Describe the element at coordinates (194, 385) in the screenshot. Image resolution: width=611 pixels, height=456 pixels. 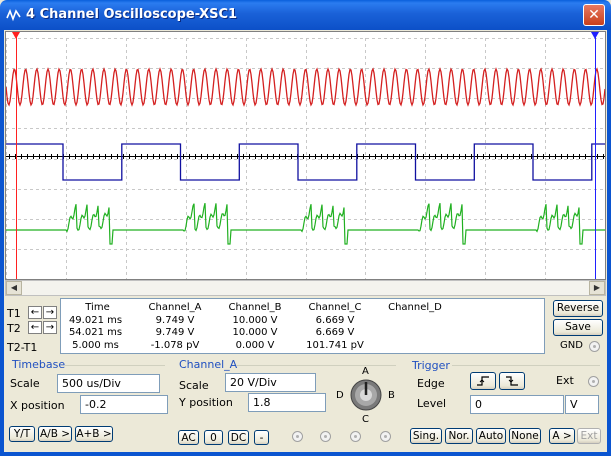
I see `channel-a-scale-label: Scale` at that location.